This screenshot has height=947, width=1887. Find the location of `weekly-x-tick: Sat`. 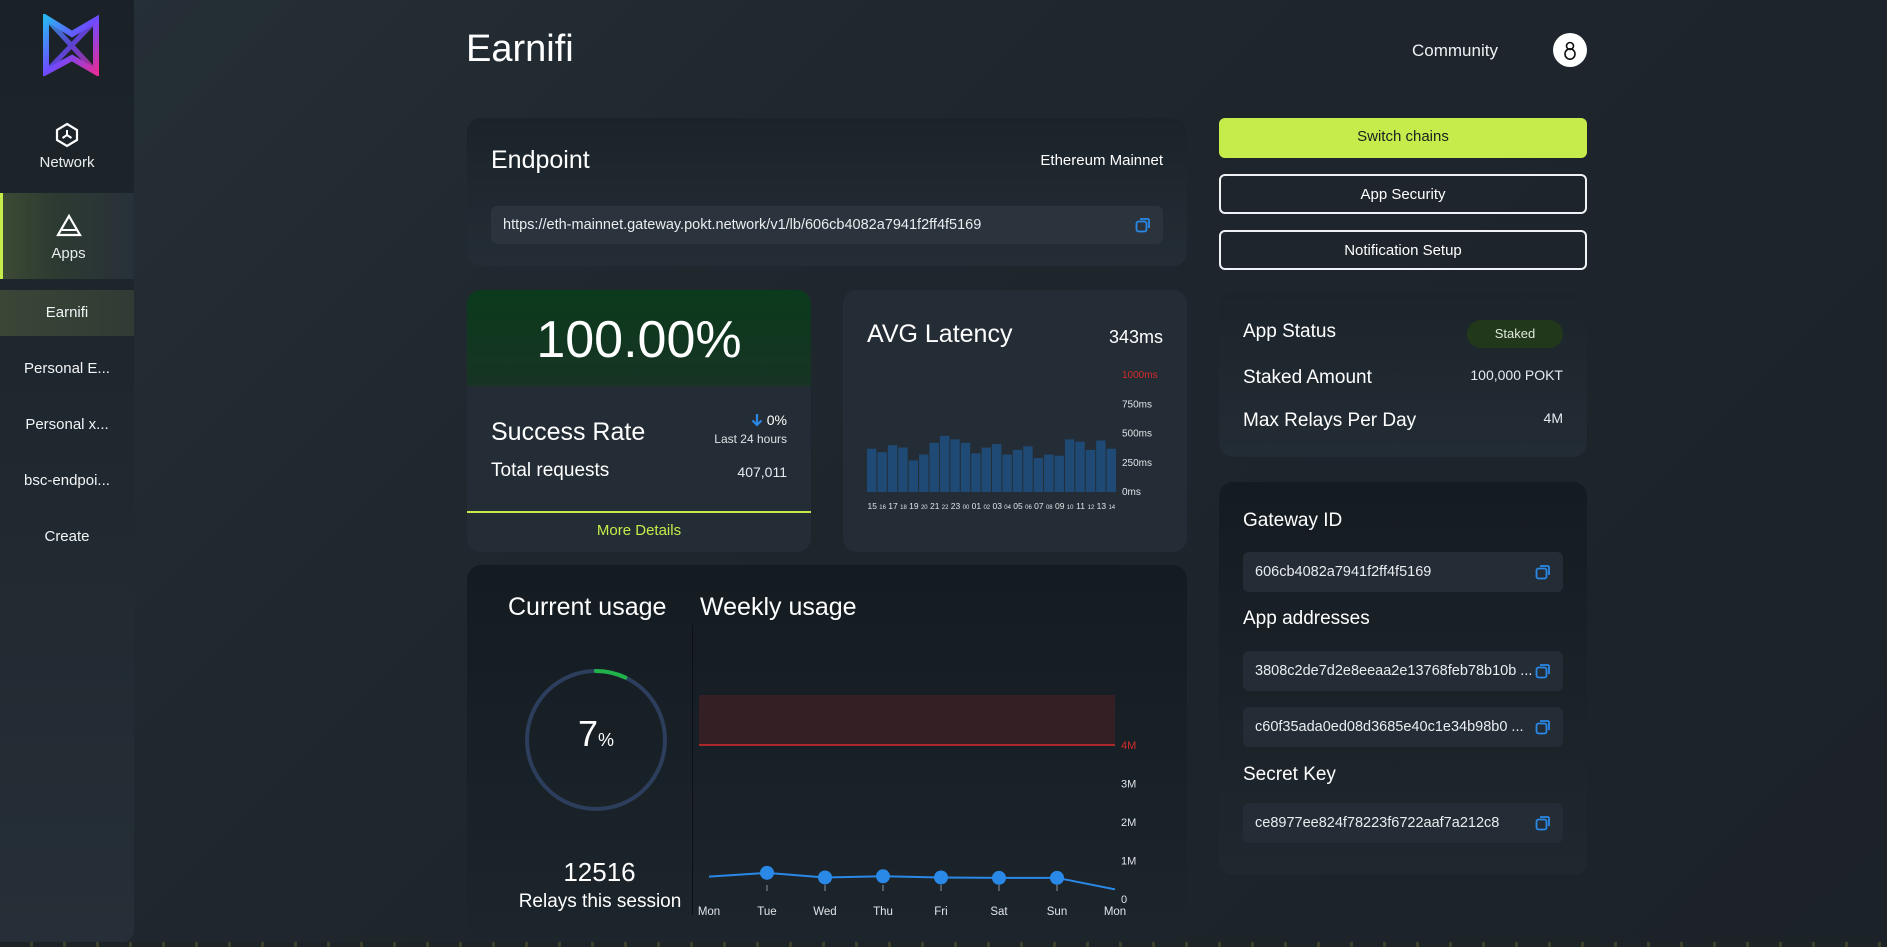

weekly-x-tick: Sat is located at coordinates (999, 910).